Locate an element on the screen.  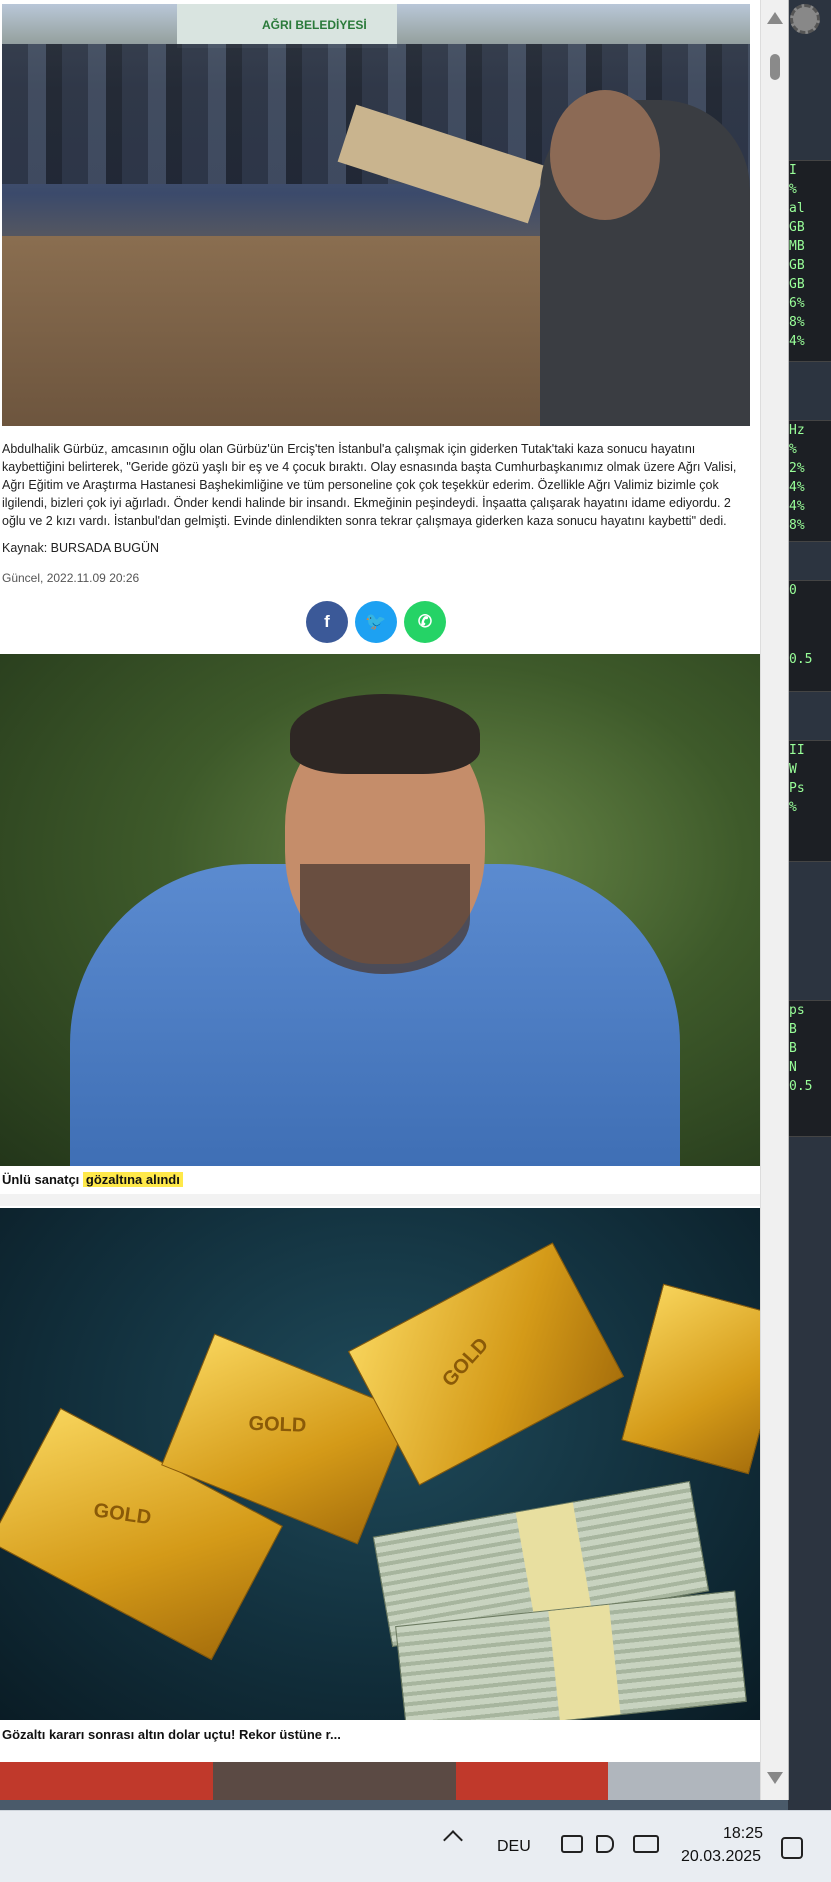
twitter-share-button: 🐦 is located at coordinates (376, 622).